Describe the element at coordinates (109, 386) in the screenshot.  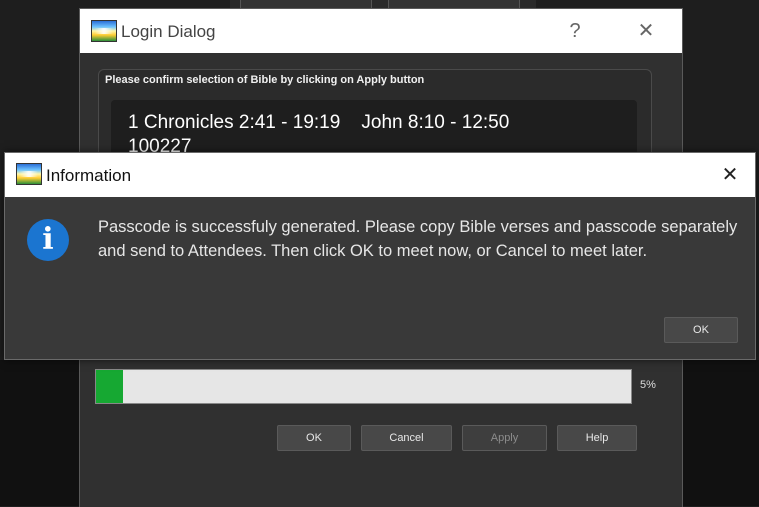
I see `progress-bar-fill` at that location.